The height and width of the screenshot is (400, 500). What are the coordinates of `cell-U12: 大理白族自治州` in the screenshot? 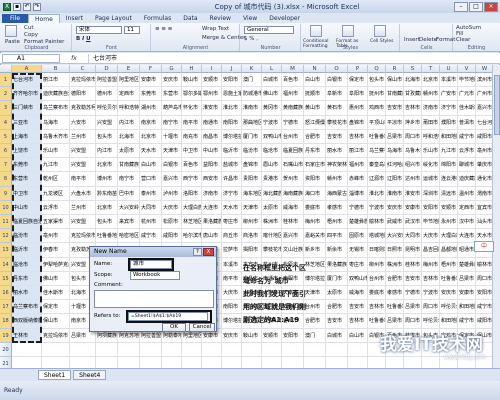 It's located at (449, 236).